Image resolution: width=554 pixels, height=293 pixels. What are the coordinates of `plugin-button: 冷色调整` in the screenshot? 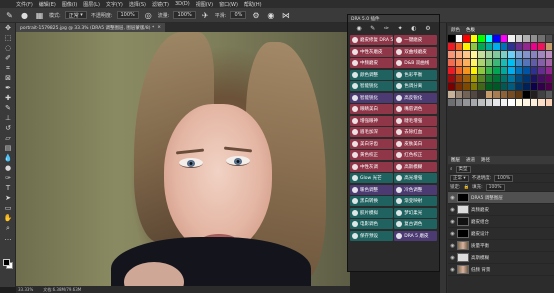 It's located at (415, 189).